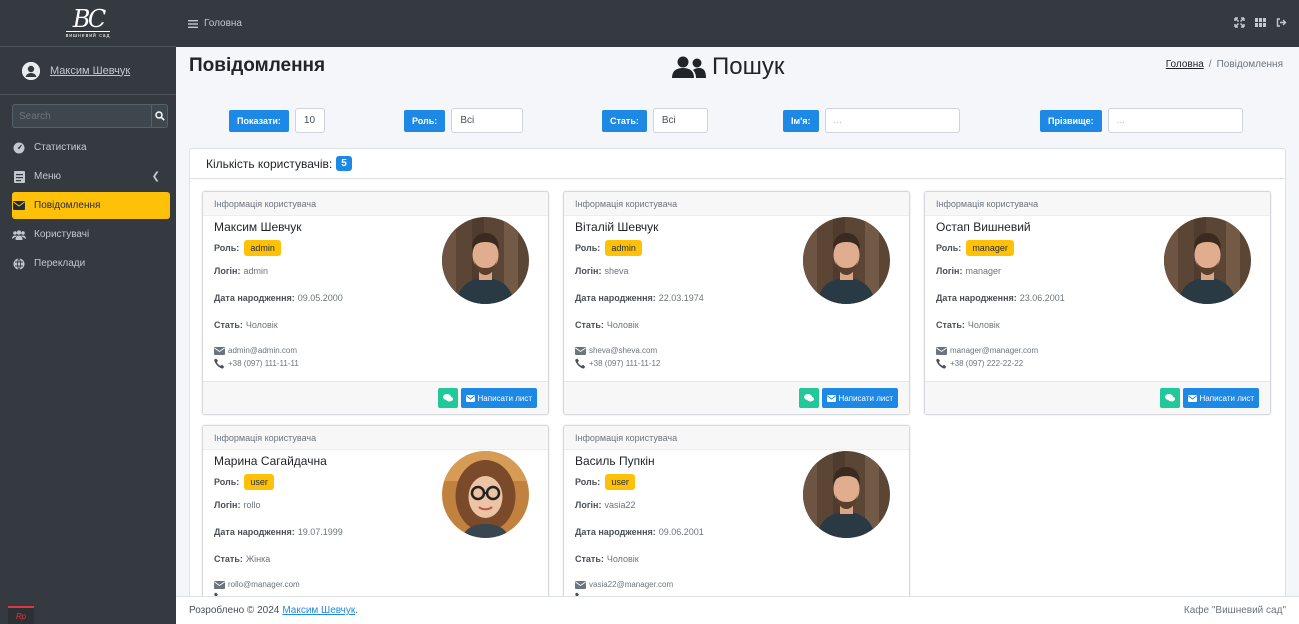 Image resolution: width=1299 pixels, height=624 pixels. I want to click on user-contacts: vasia22@manager.com, so click(736, 588).